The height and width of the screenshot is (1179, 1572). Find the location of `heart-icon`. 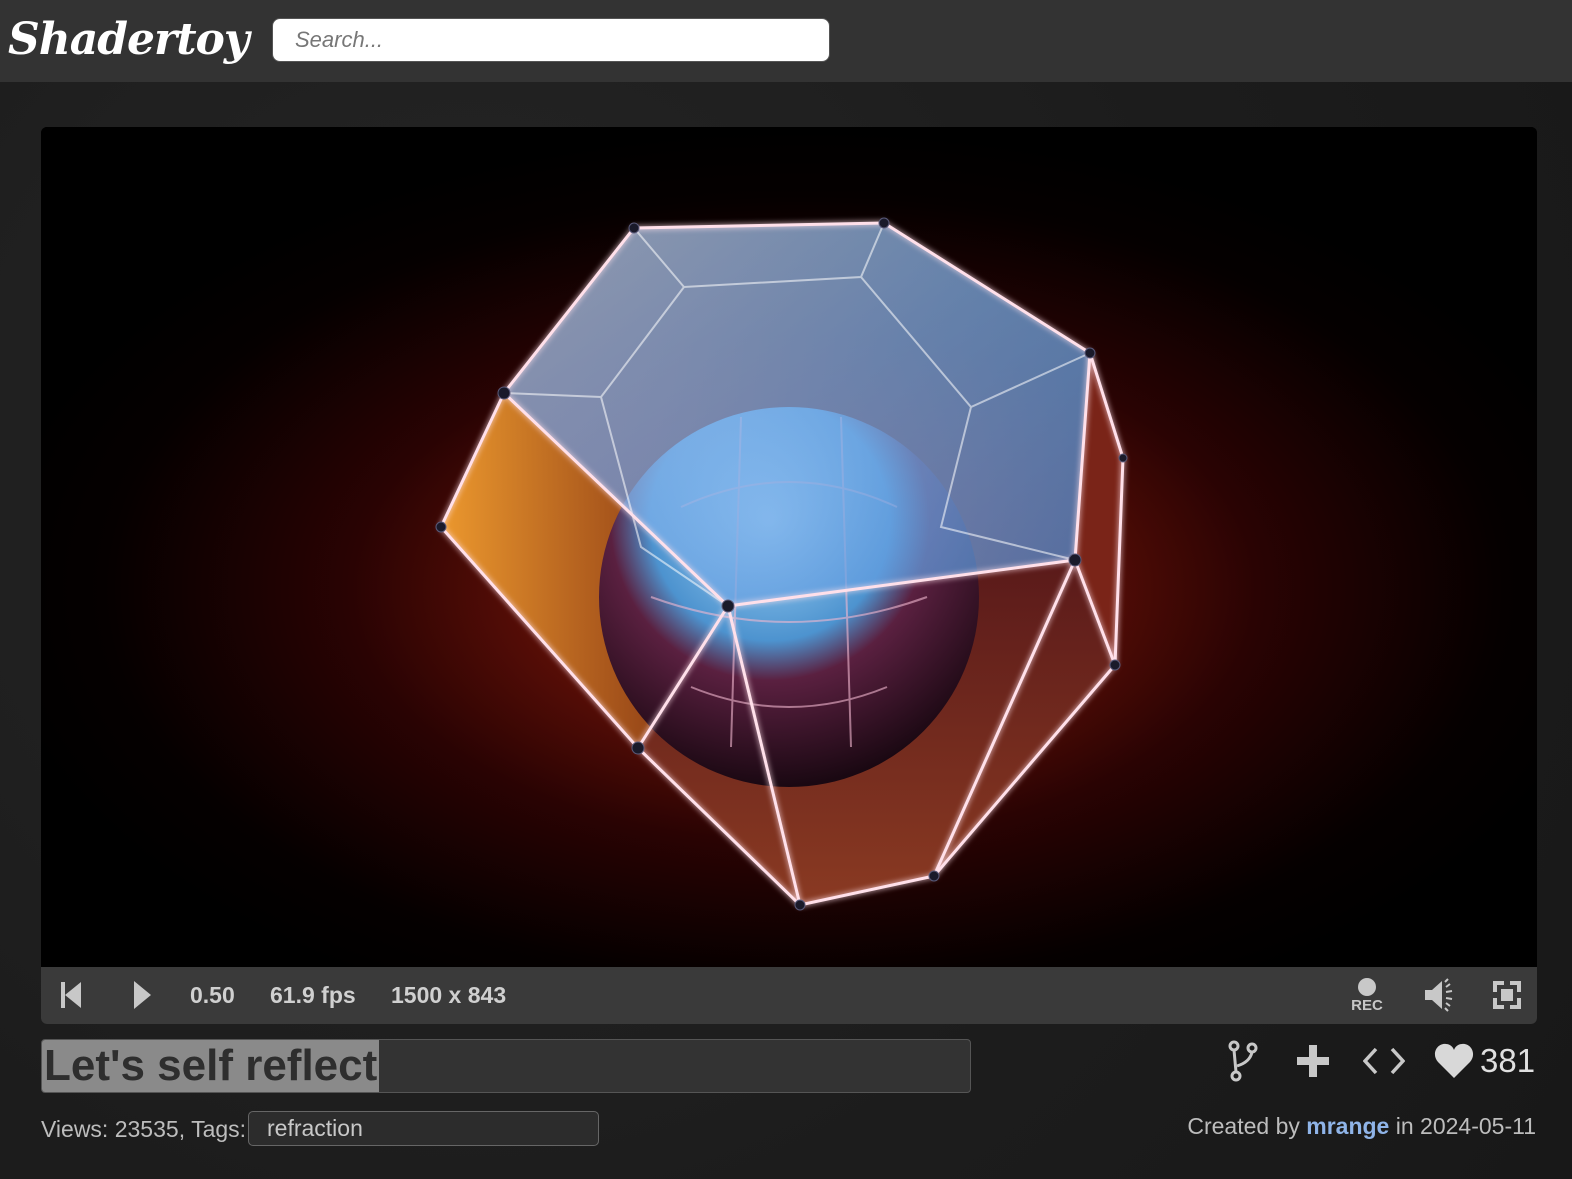

heart-icon is located at coordinates (1454, 1061).